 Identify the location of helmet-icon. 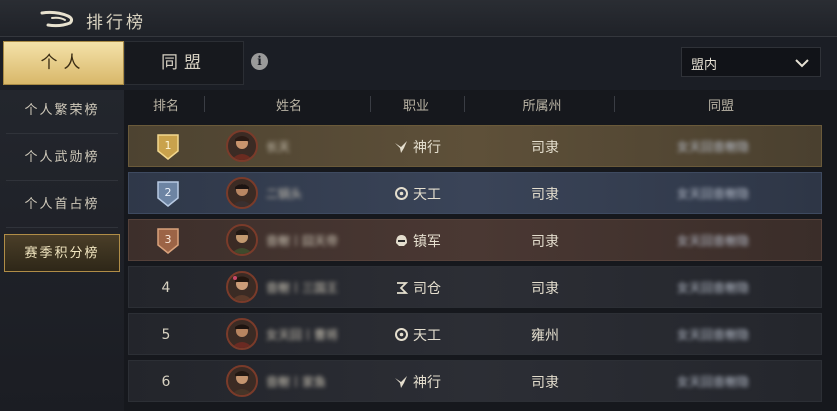
(401, 240).